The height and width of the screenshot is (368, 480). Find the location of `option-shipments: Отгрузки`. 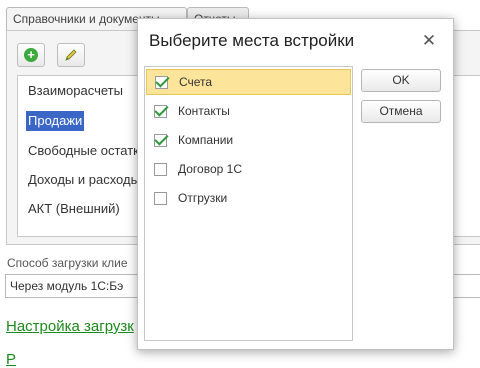

option-shipments: Отгрузки is located at coordinates (248, 198).